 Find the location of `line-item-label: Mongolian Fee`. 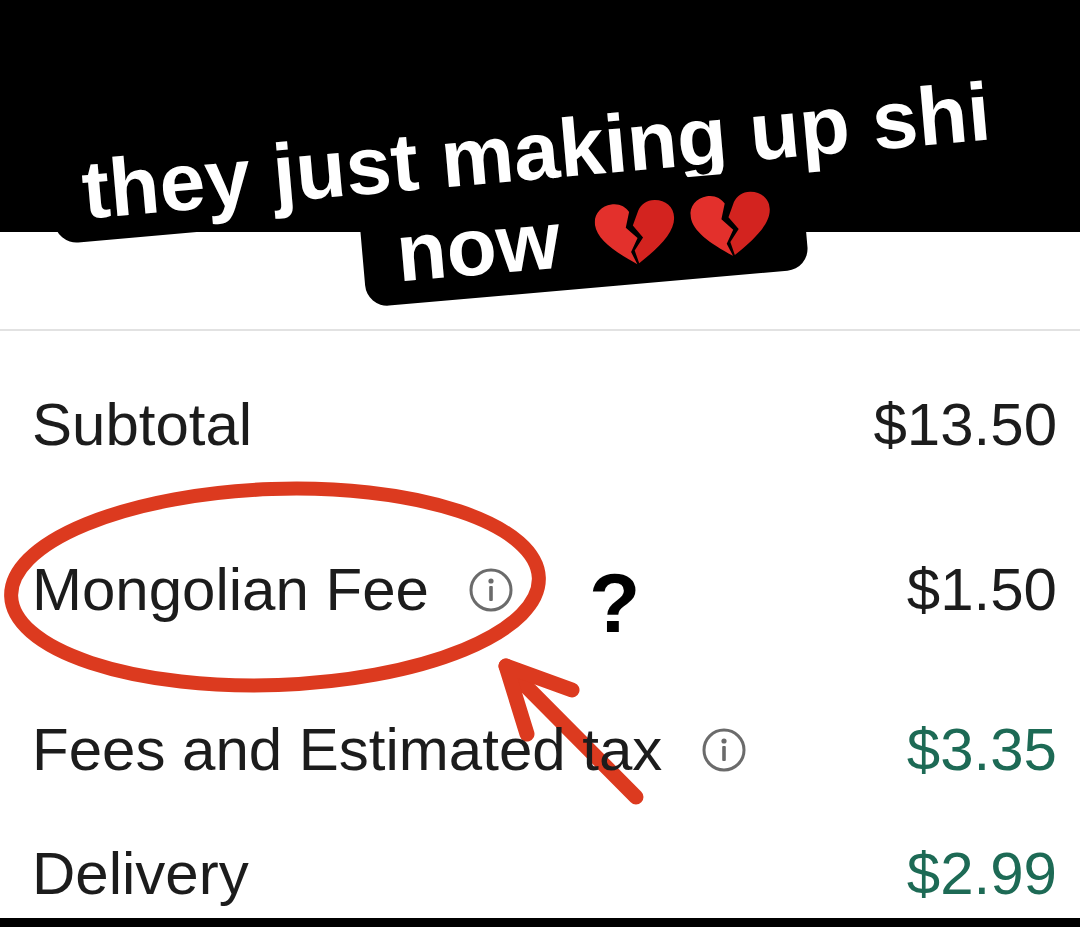

line-item-label: Mongolian Fee is located at coordinates (230, 590).